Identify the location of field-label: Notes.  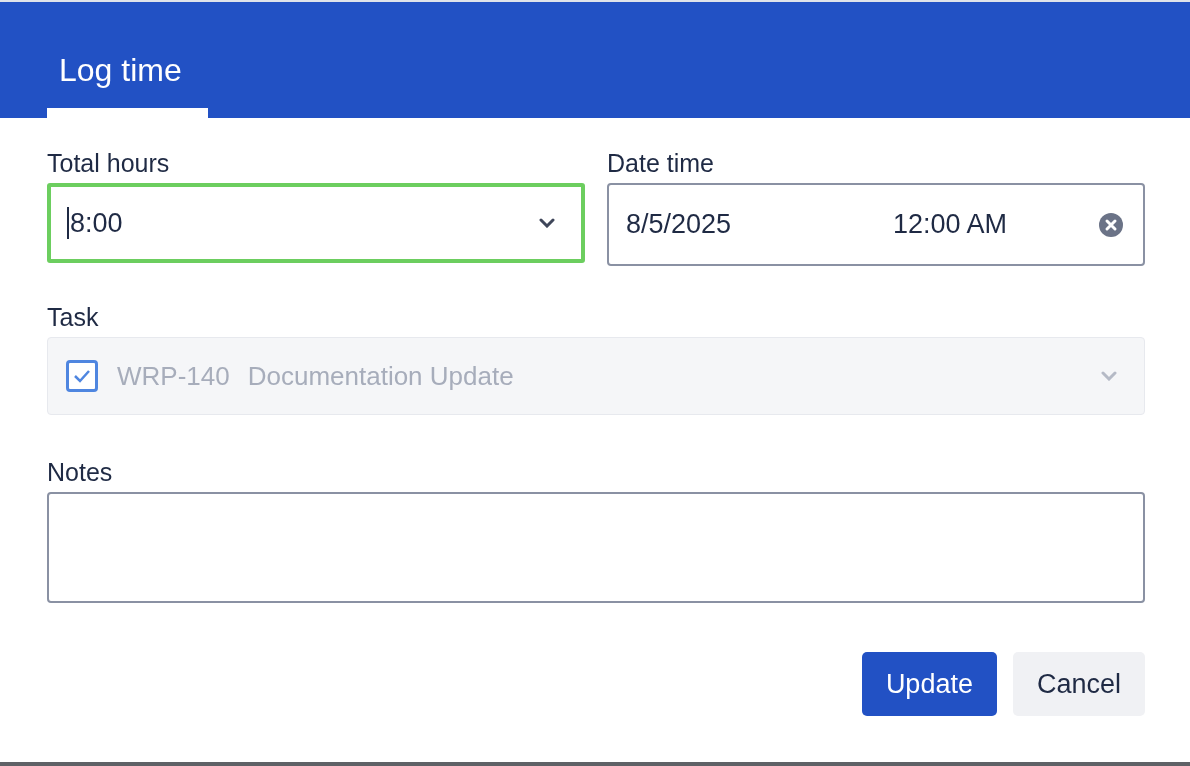
(80, 472).